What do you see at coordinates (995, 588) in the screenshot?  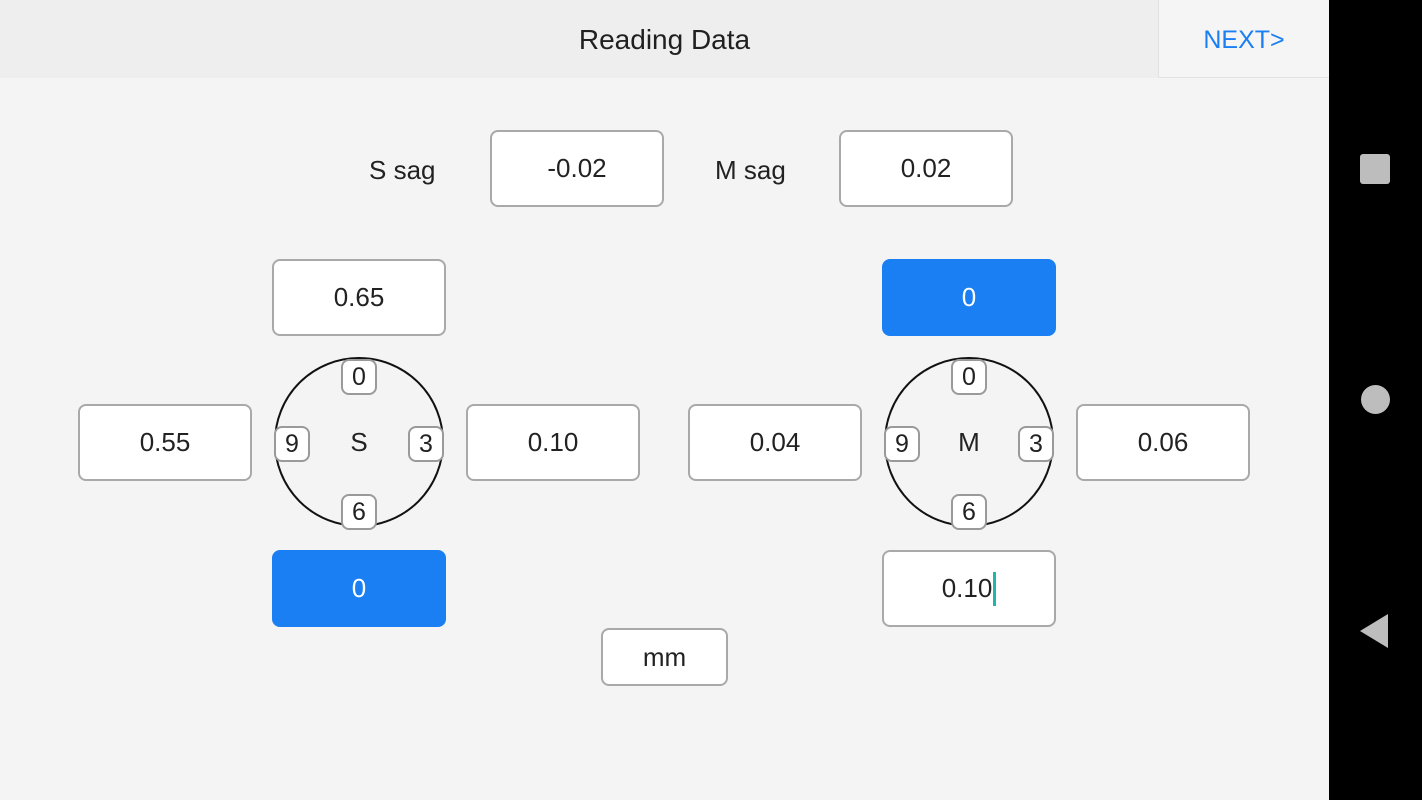 I see `text-caret` at bounding box center [995, 588].